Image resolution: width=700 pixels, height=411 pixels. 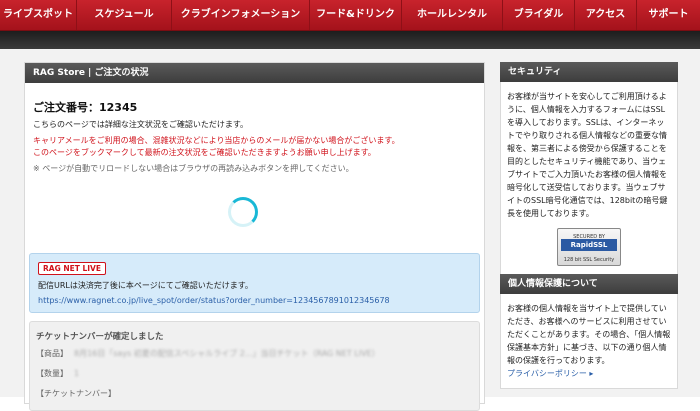 I want to click on order-description: こちらのページでは詳細な注文状況をご確認いただけます。, so click(x=141, y=124).